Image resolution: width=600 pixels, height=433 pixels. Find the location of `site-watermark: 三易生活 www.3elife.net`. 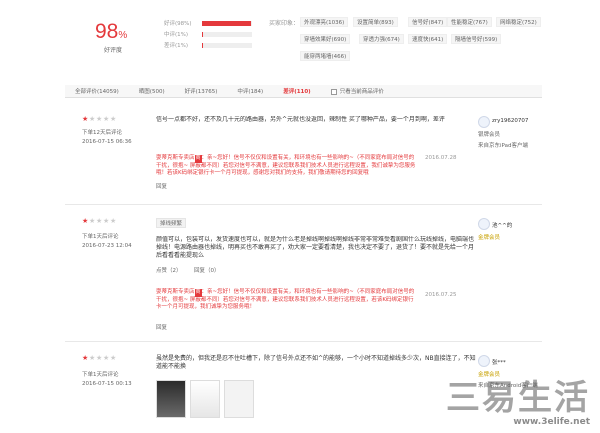

site-watermark: 三易生活 www.3elife.net is located at coordinates (518, 404).